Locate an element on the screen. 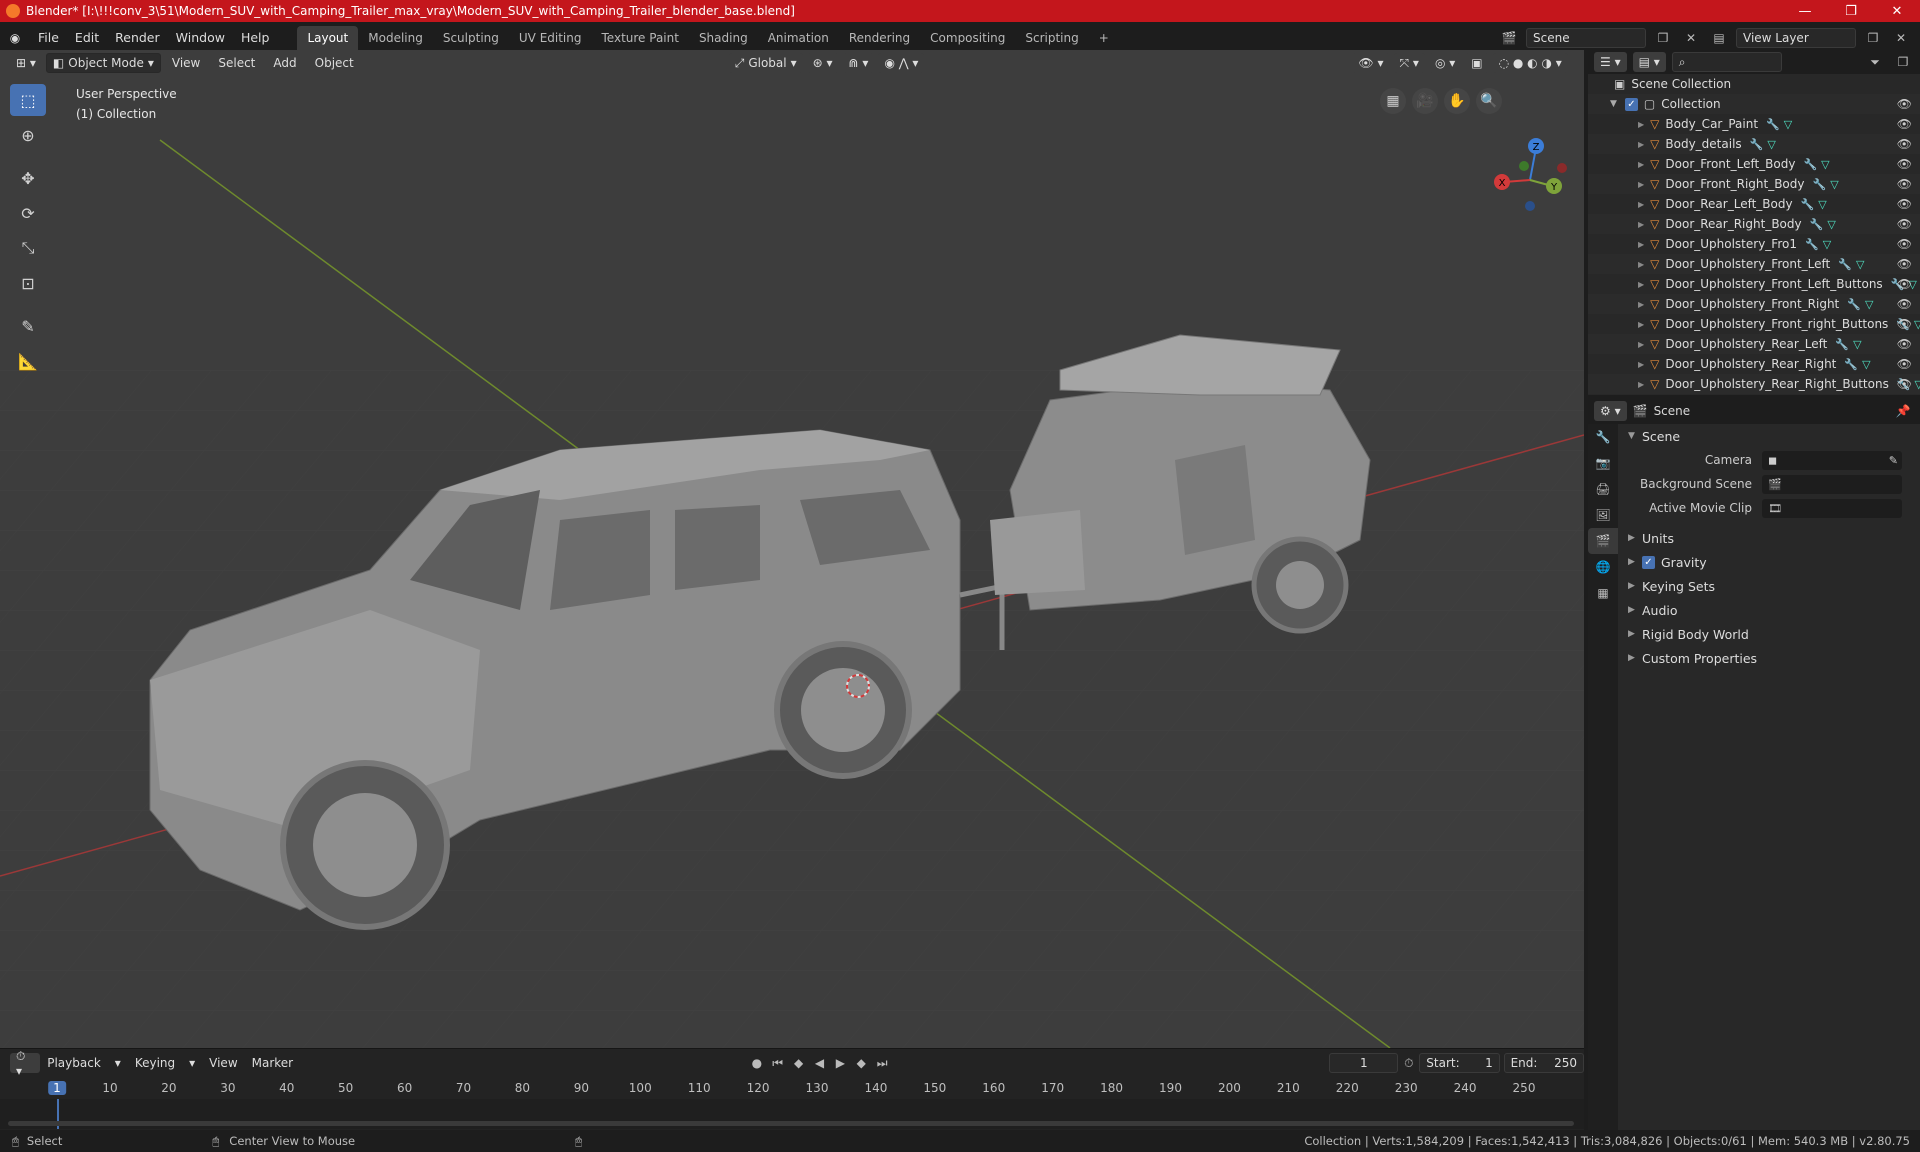 This screenshot has width=1920, height=1152. mode-dropdown: ◧ Object Mode ▾ is located at coordinates (103, 63).